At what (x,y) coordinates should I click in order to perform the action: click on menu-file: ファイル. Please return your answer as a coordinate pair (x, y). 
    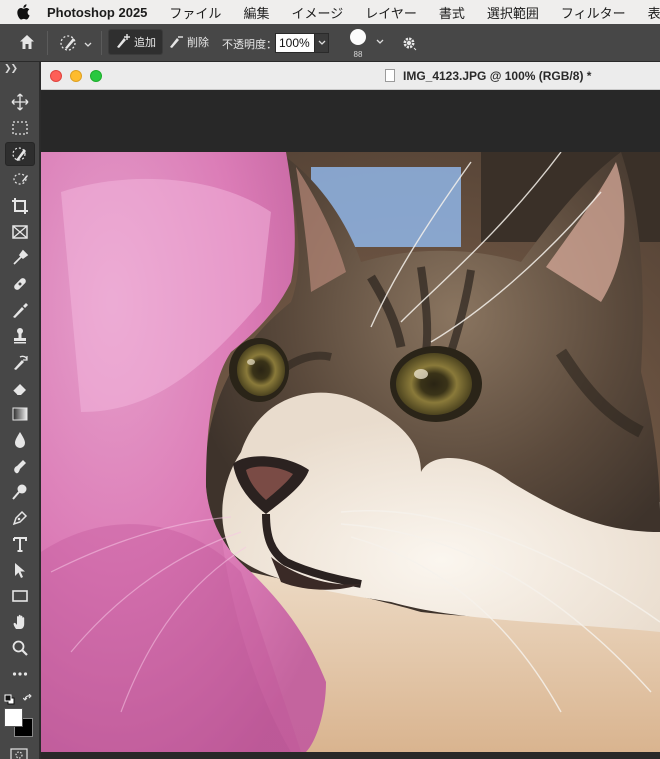
    Looking at the image, I should click on (195, 12).